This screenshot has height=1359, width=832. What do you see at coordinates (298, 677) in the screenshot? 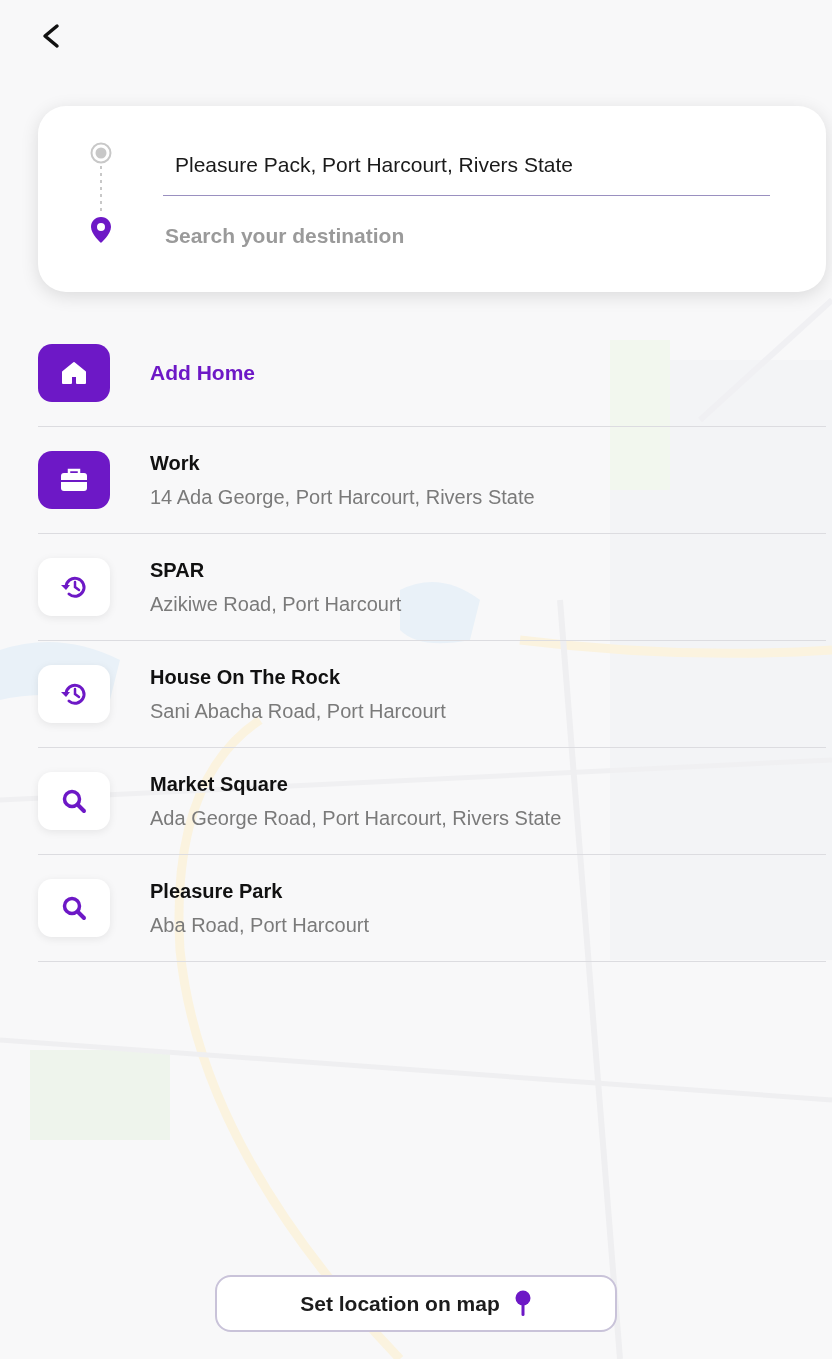
I see `place-title: House On The Rock` at bounding box center [298, 677].